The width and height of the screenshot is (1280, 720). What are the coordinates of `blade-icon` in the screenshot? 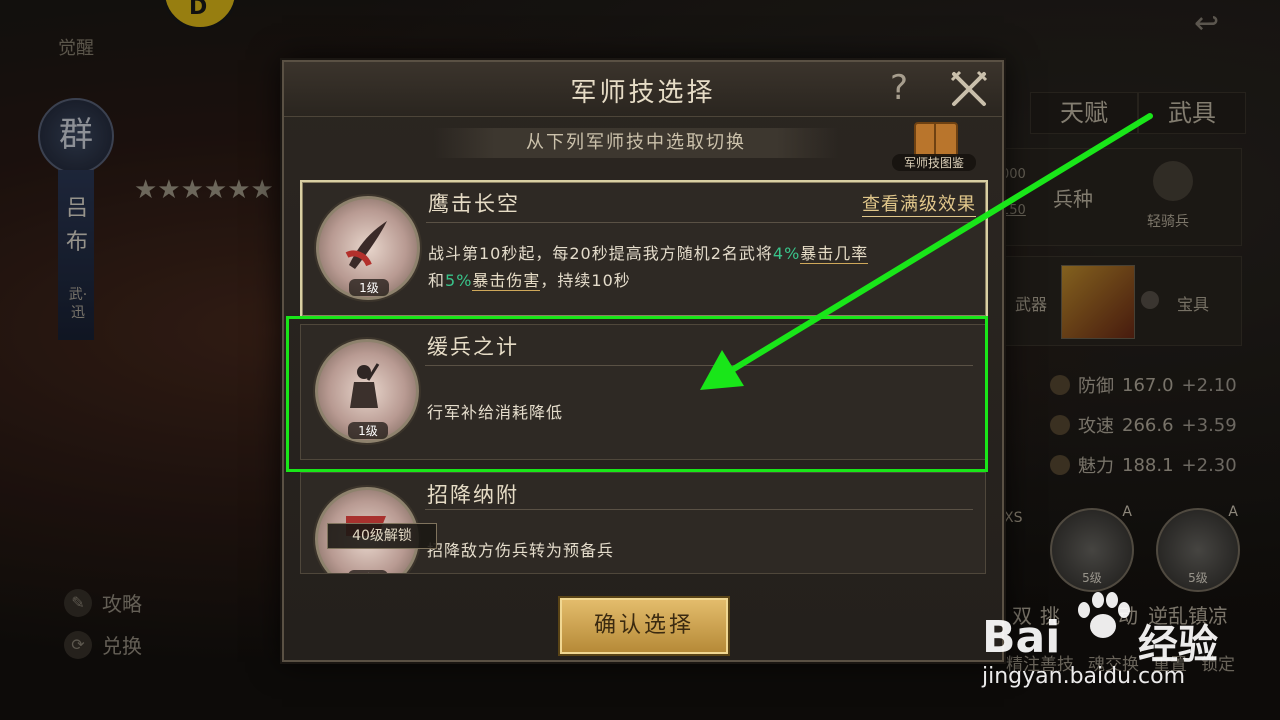 It's located at (366, 245).